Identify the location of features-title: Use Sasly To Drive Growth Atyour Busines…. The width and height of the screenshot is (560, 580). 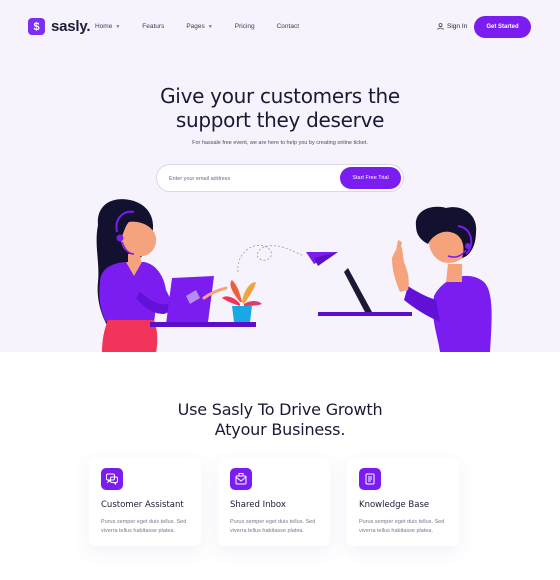
(280, 420).